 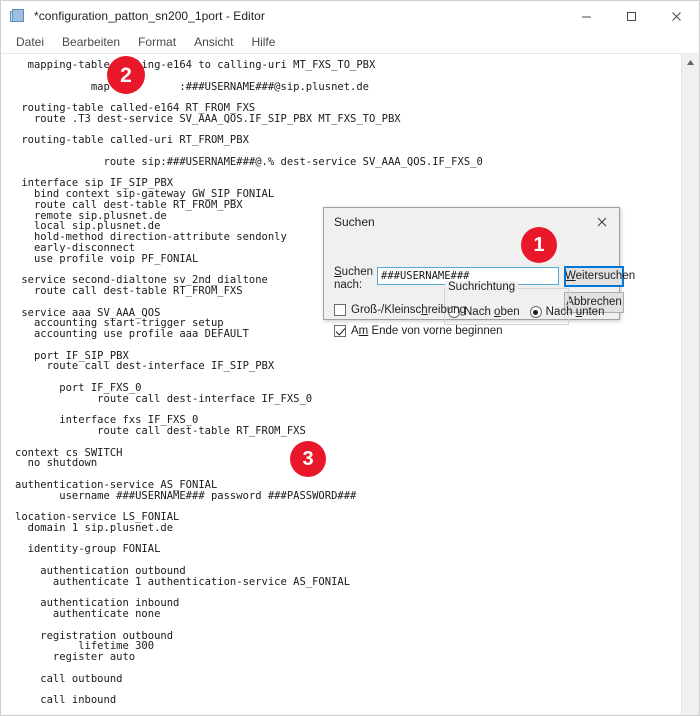 I want to click on vertical-scrollbar, so click(x=690, y=384).